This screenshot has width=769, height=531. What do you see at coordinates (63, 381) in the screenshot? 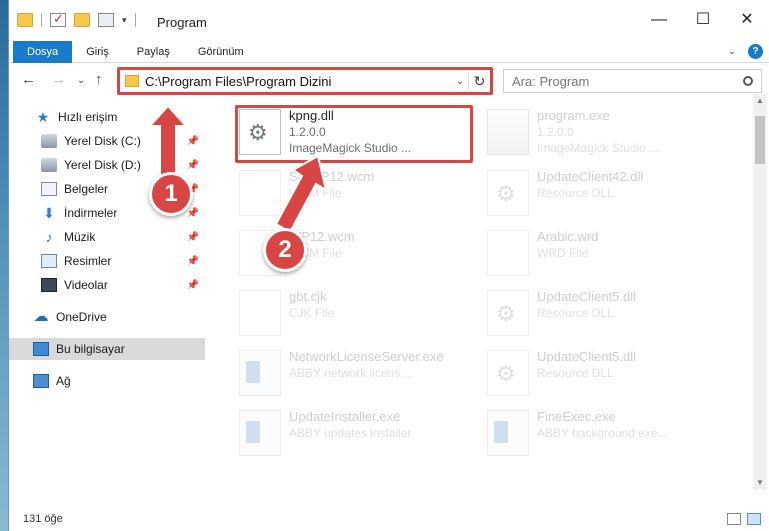
I see `sidebar-item-label: Ağ` at bounding box center [63, 381].